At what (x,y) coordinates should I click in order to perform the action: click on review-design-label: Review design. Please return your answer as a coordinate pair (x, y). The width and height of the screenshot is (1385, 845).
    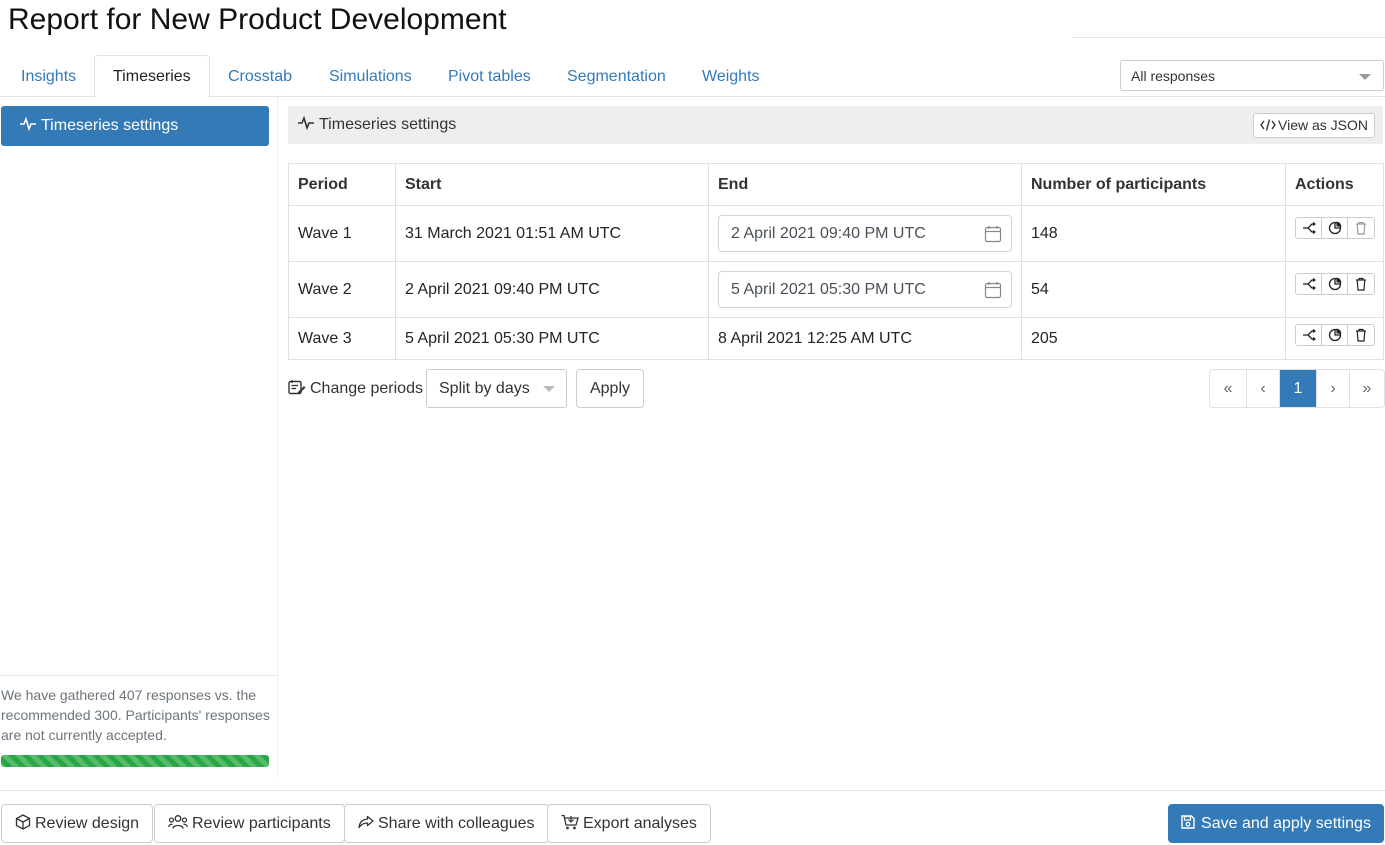
    Looking at the image, I should click on (87, 823).